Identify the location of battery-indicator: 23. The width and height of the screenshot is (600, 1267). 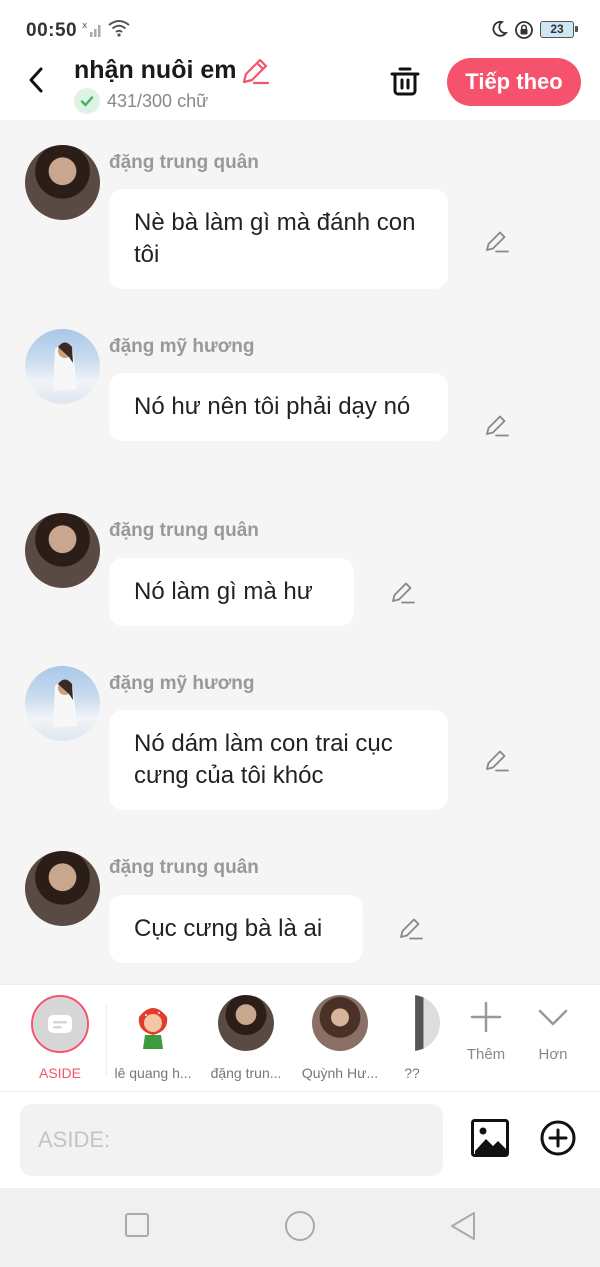
(559, 29).